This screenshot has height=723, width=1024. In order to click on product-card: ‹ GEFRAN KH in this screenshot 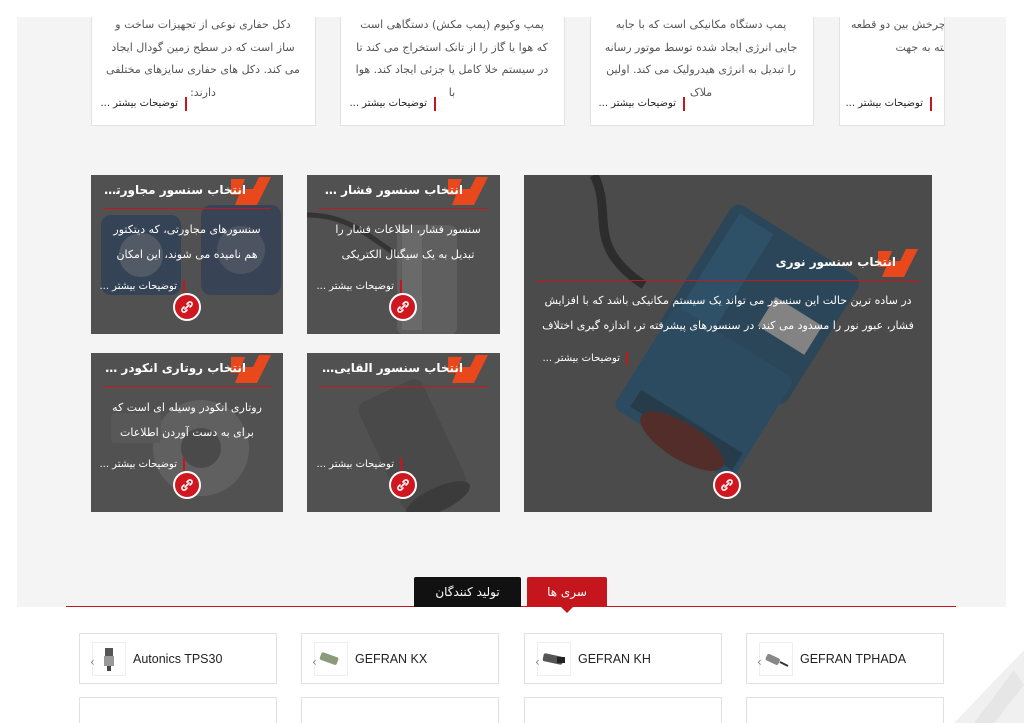, I will do `click(623, 658)`.